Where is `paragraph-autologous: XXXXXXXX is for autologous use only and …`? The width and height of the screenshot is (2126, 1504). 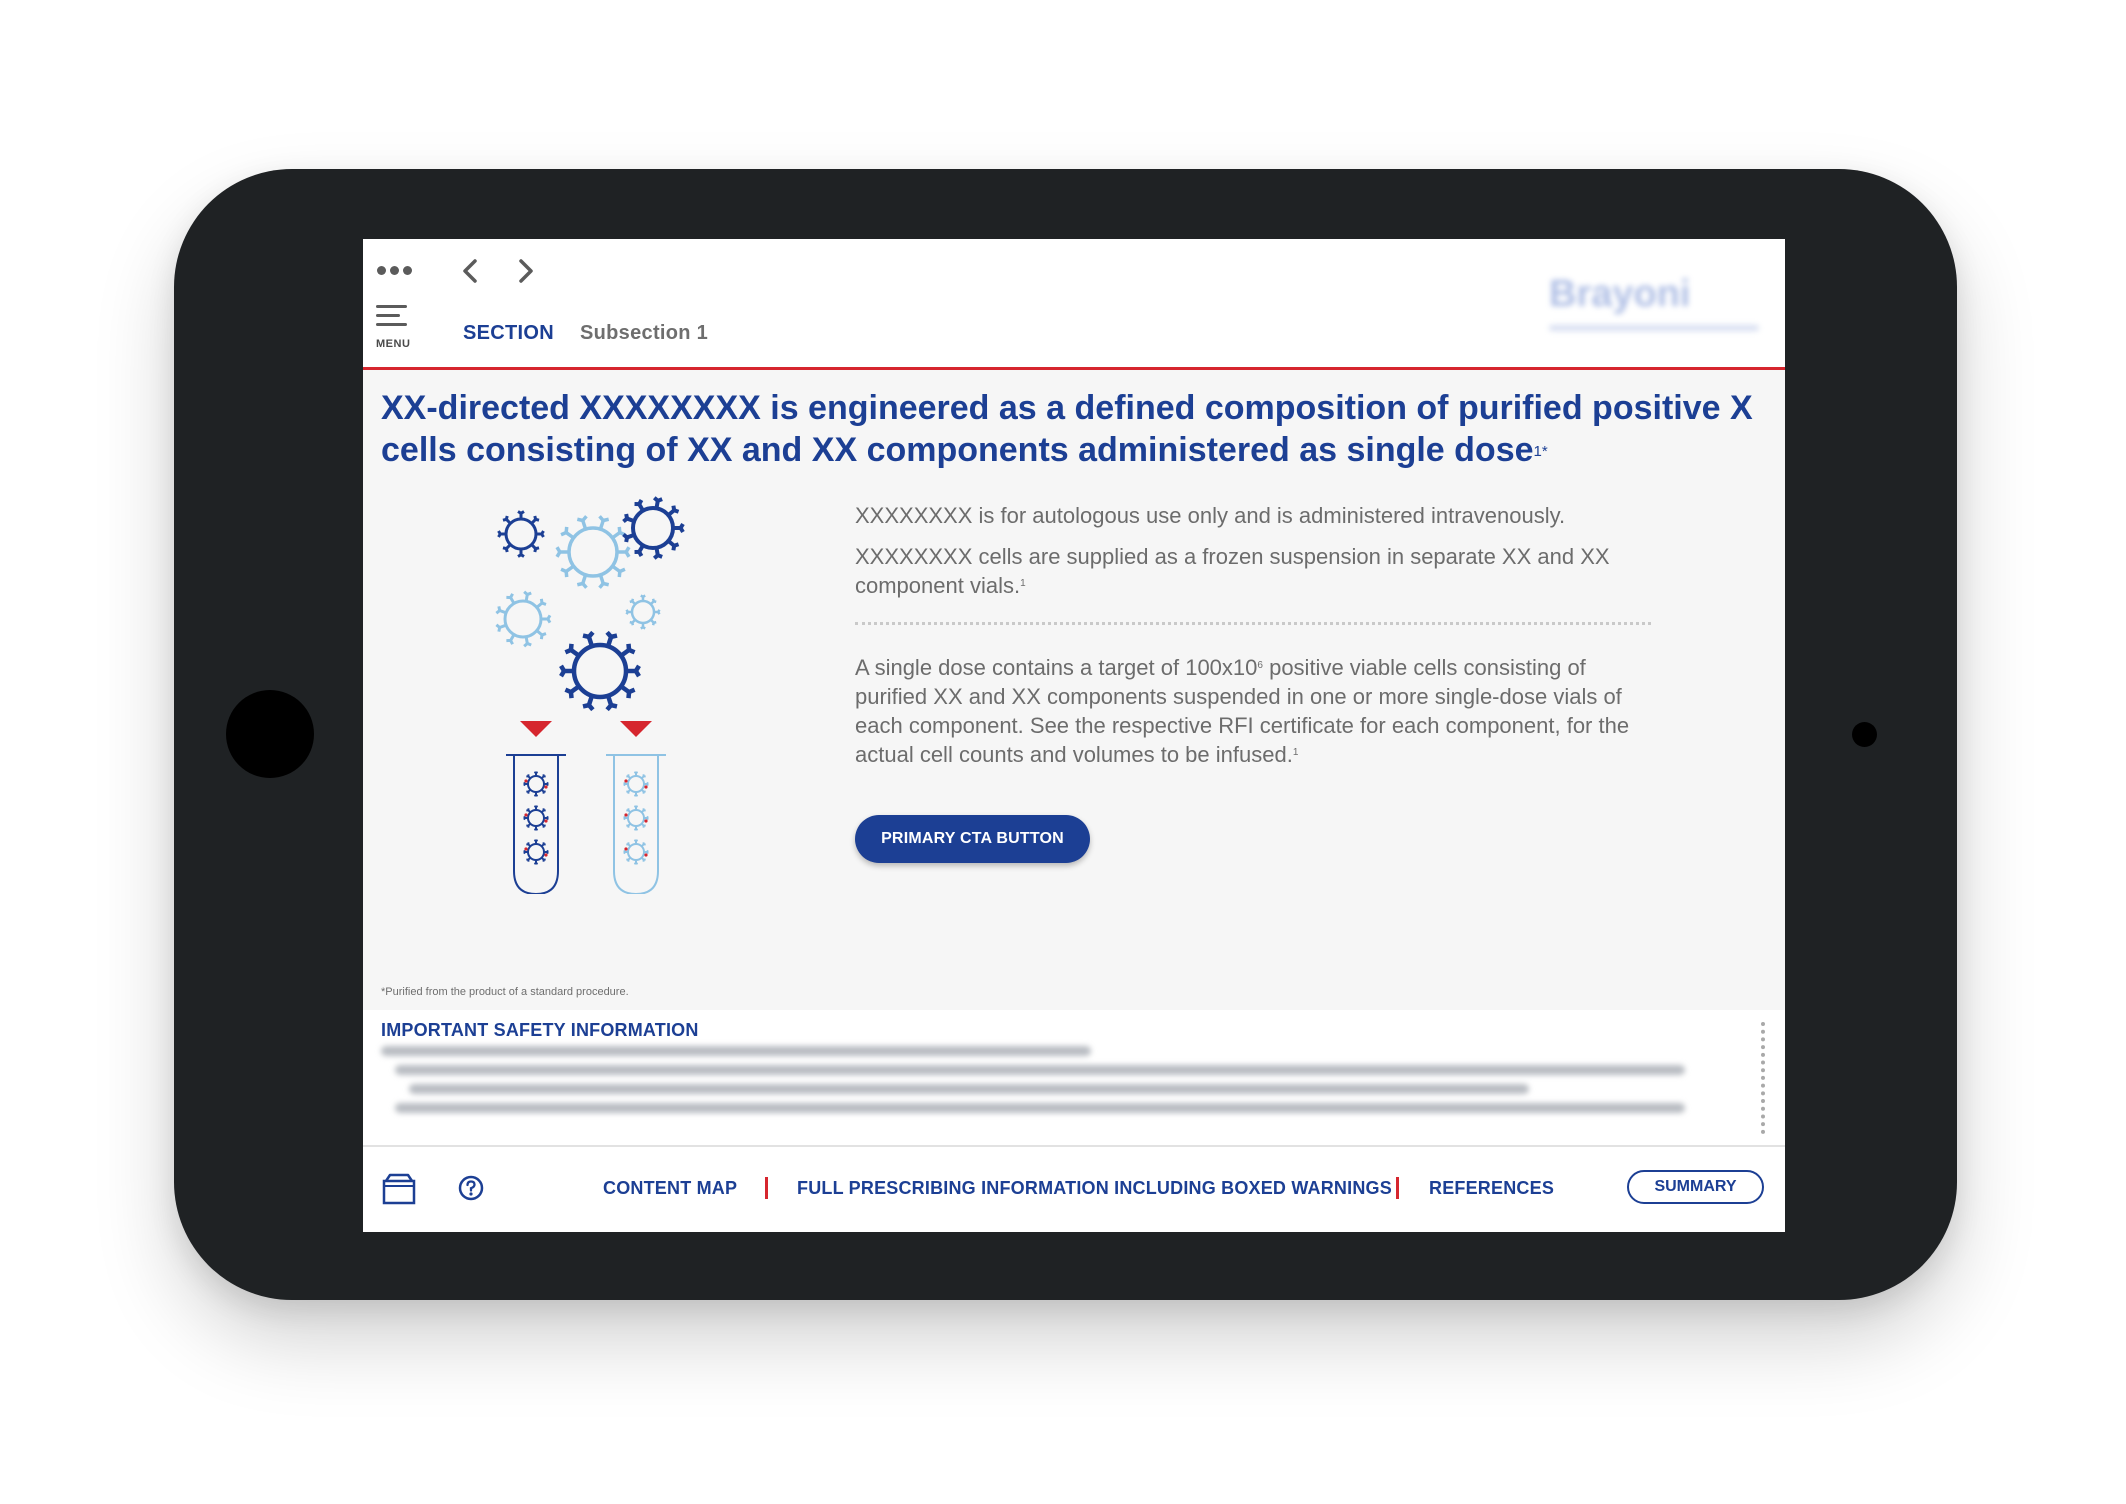
paragraph-autologous: XXXXXXXX is for autologous use only and … is located at coordinates (1210, 515).